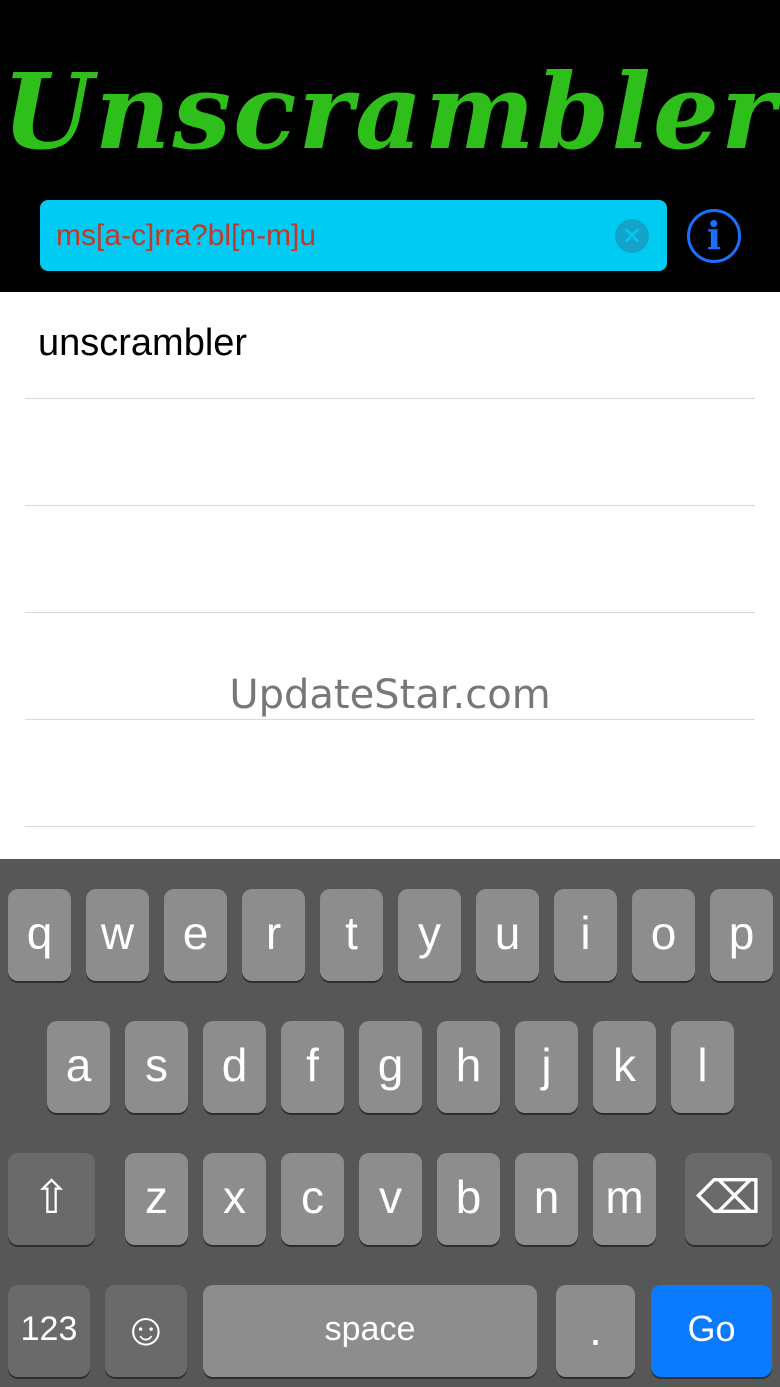 The image size is (780, 1387). I want to click on key-d: d, so click(234, 1067).